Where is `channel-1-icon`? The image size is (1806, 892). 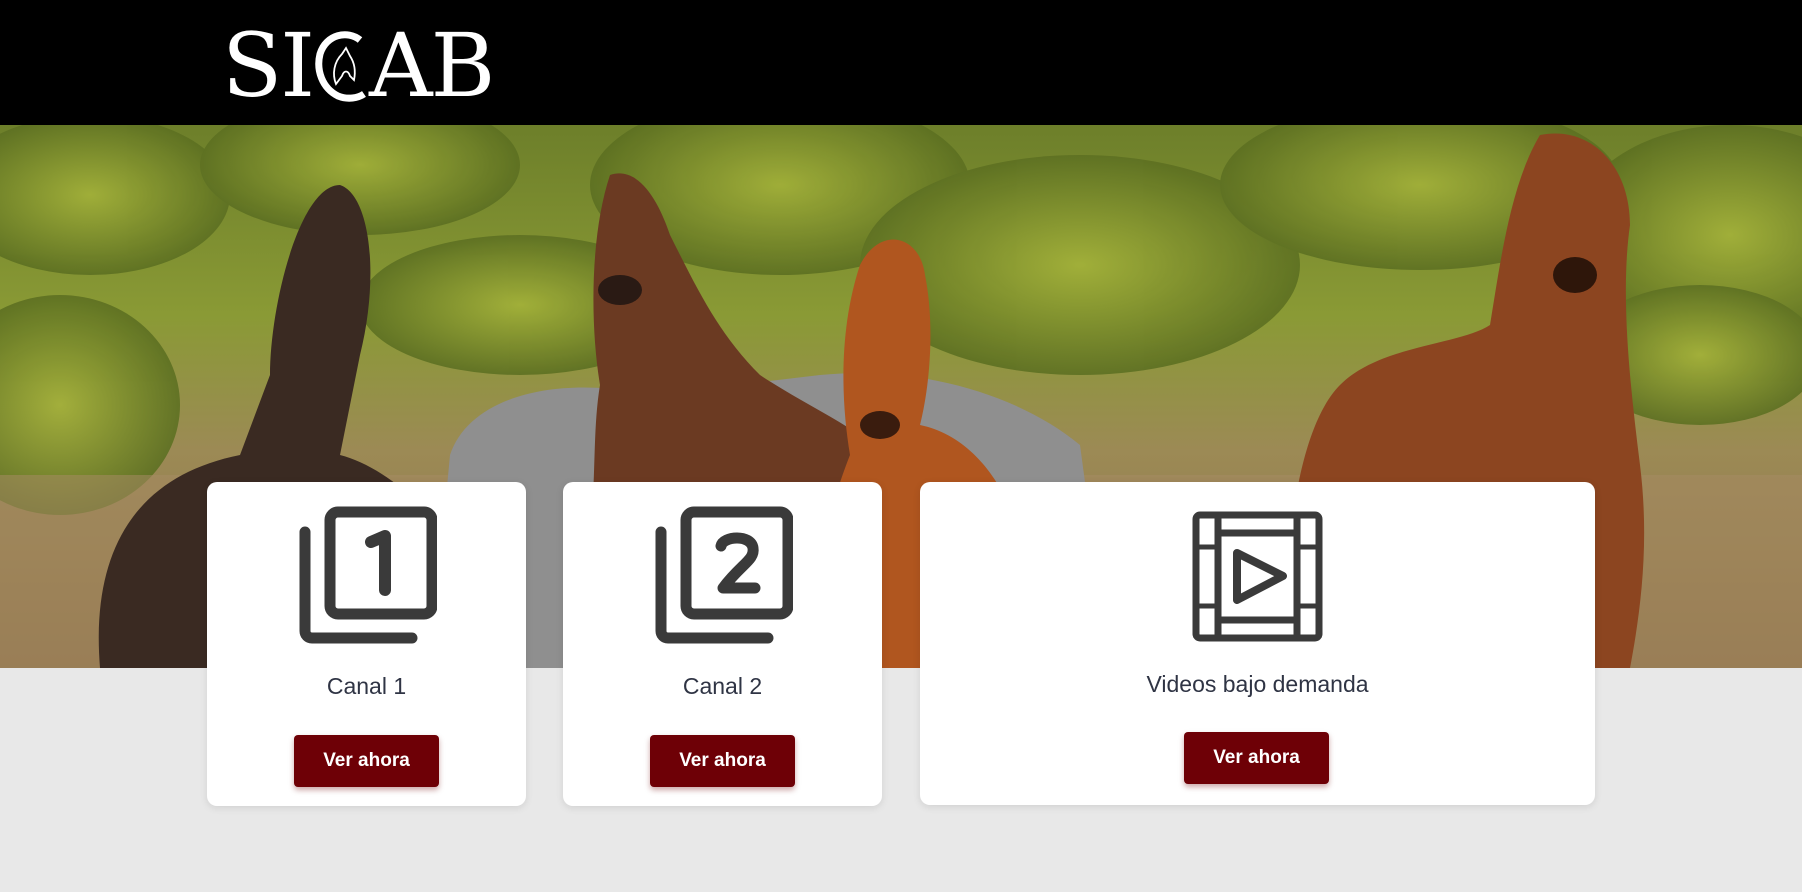 channel-1-icon is located at coordinates (368, 575).